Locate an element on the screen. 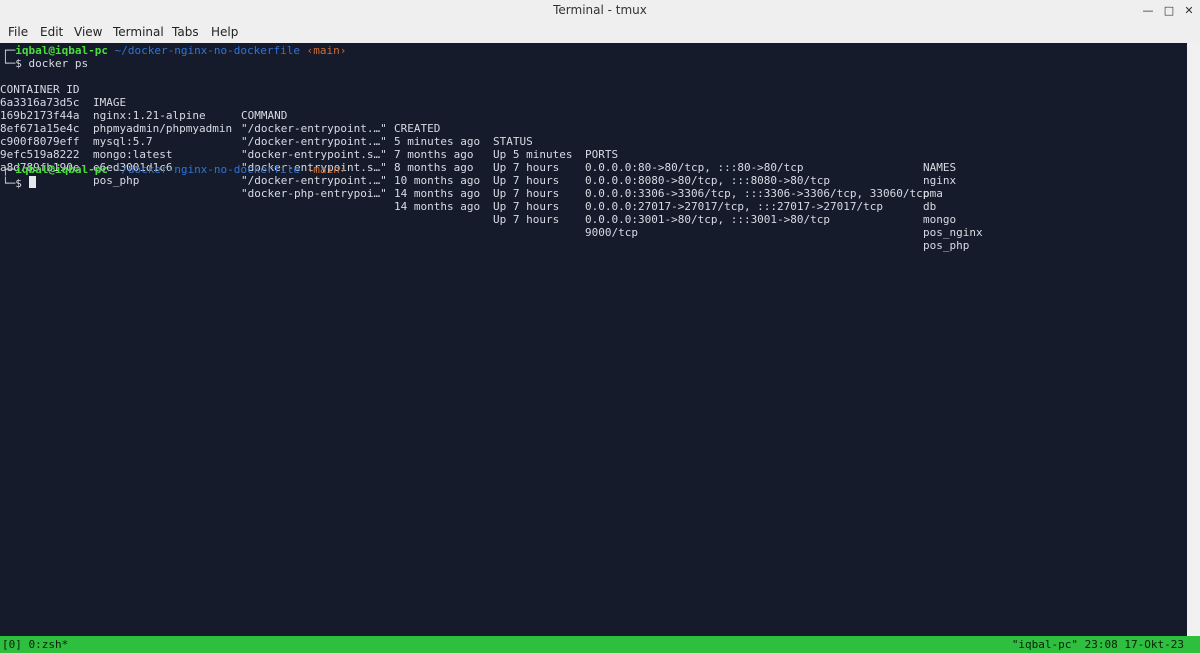 The image size is (1200, 653). close-icon: ✕ is located at coordinates (1189, 11).